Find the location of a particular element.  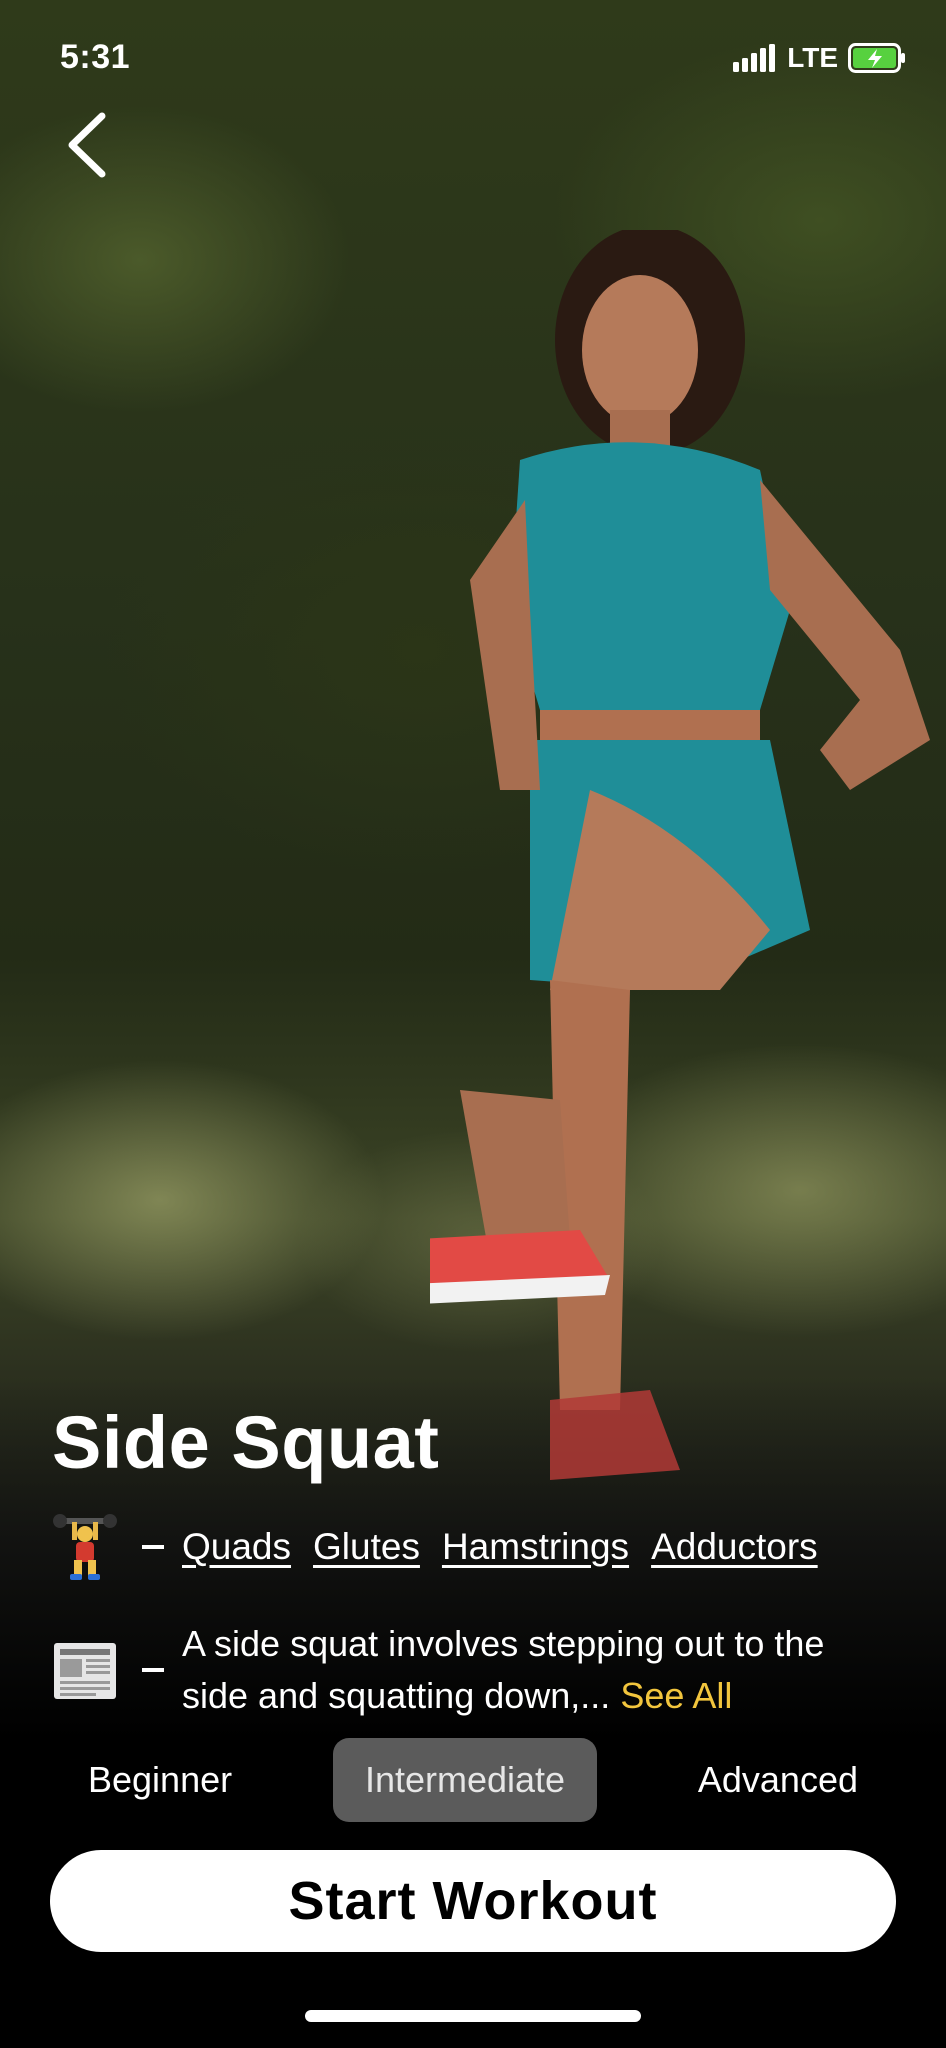

signal-icon is located at coordinates (754, 58).